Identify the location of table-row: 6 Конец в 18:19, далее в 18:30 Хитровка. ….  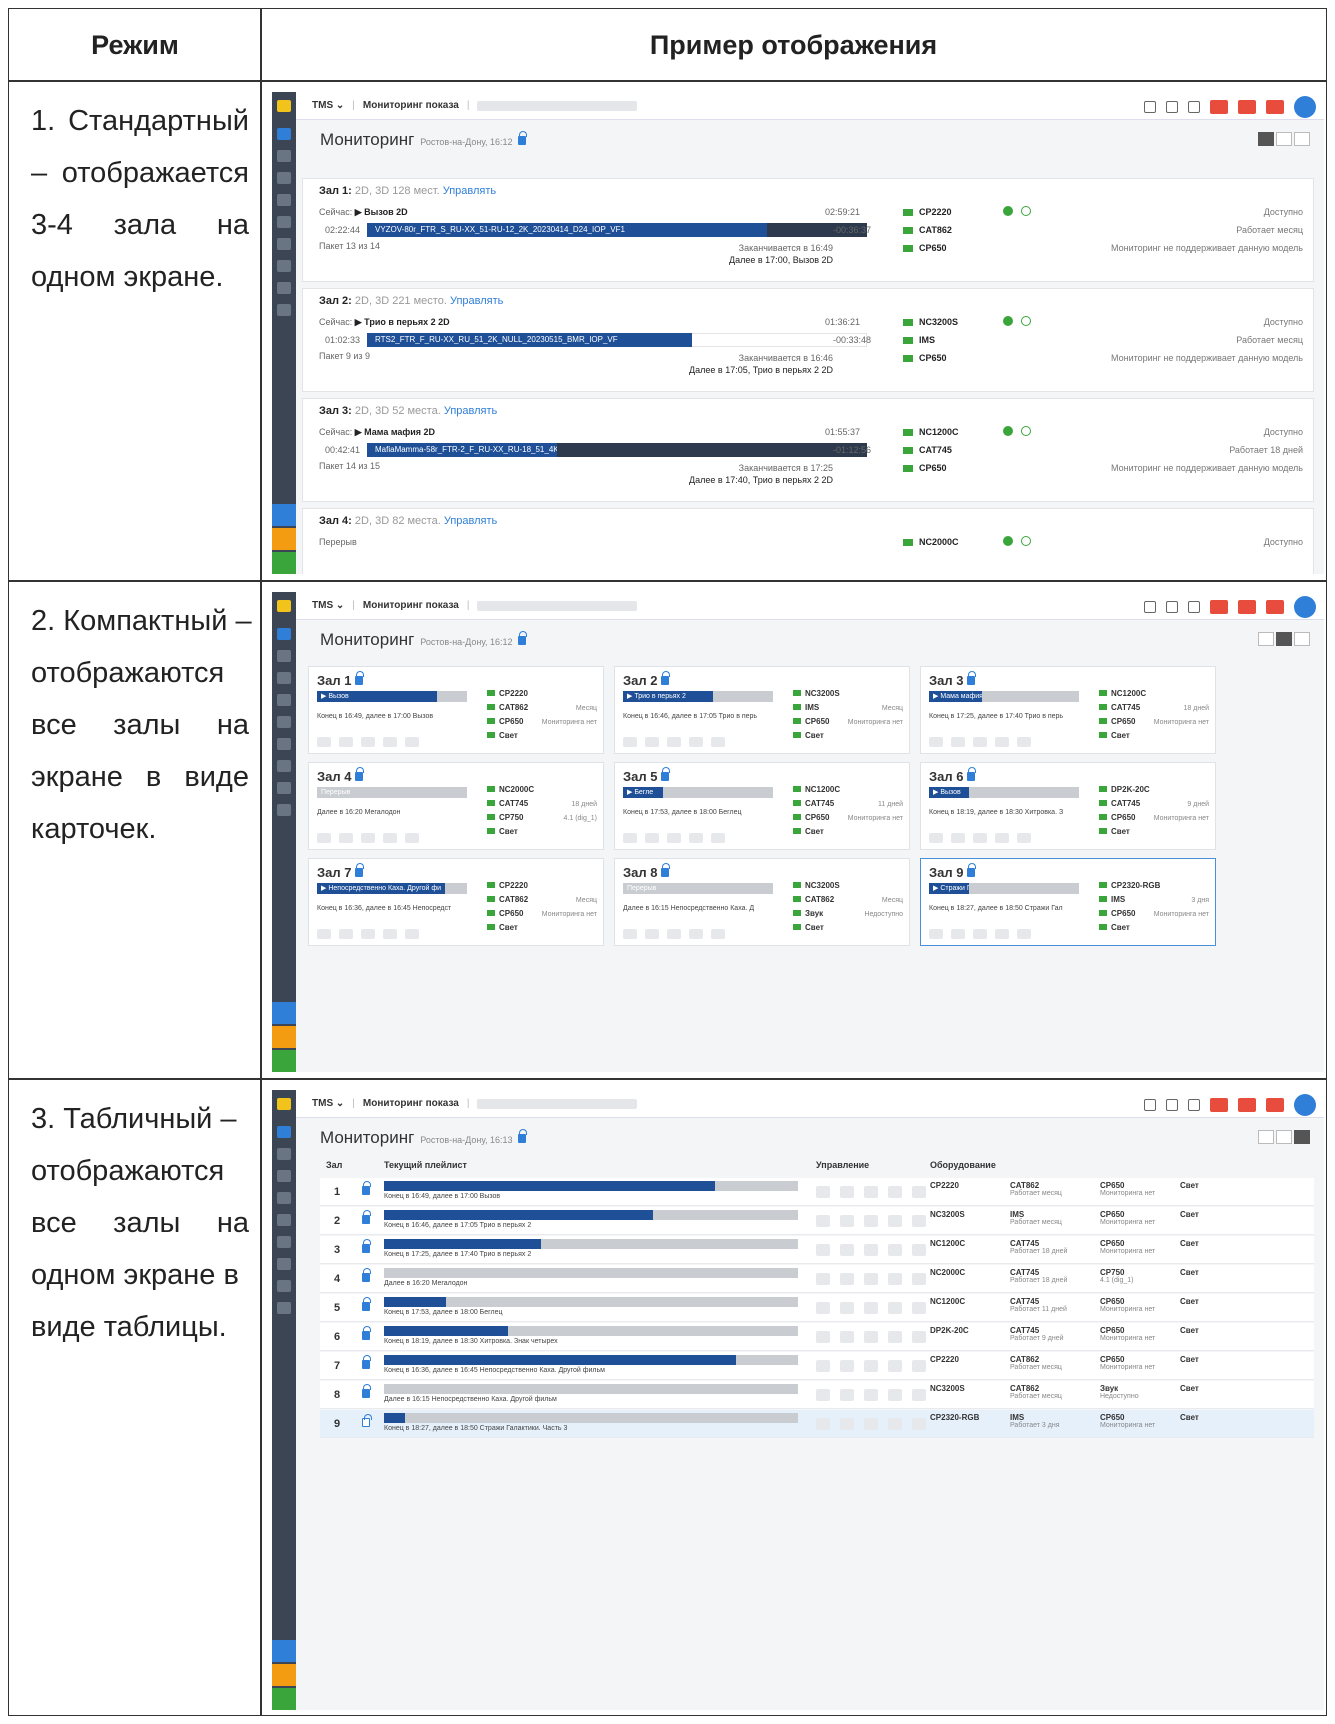
(817, 1337).